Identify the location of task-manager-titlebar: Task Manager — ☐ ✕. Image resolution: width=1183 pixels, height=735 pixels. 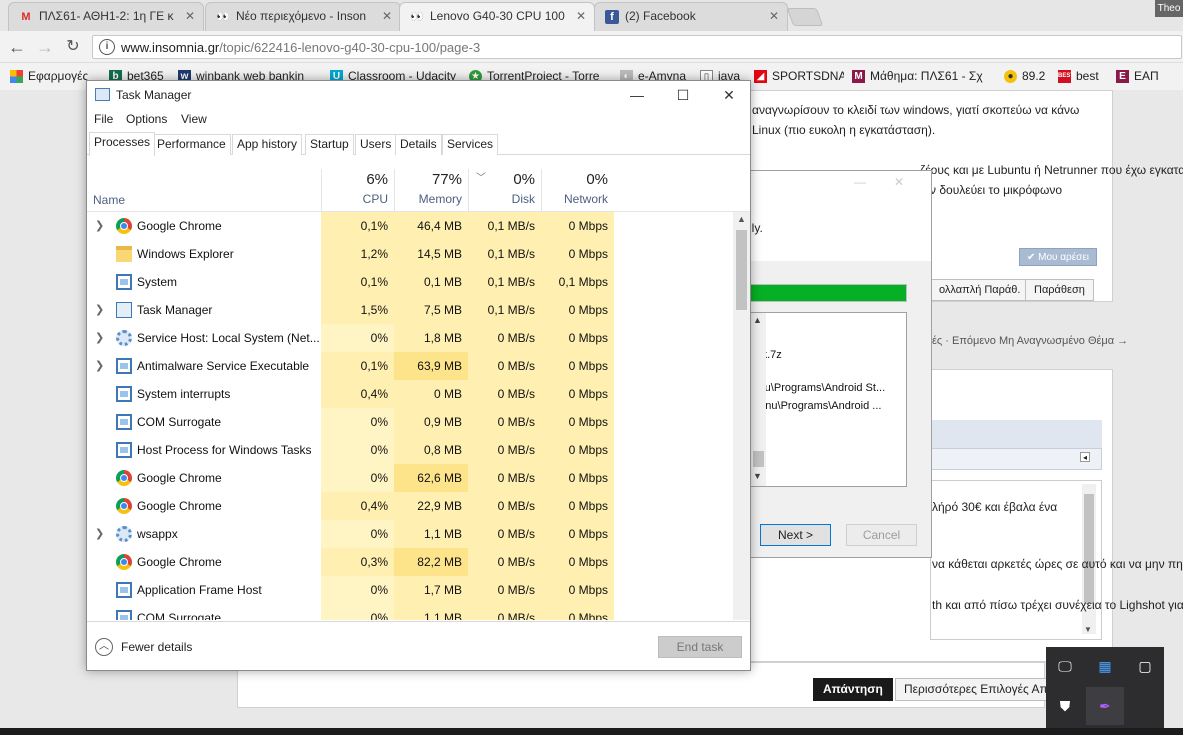
(418, 95).